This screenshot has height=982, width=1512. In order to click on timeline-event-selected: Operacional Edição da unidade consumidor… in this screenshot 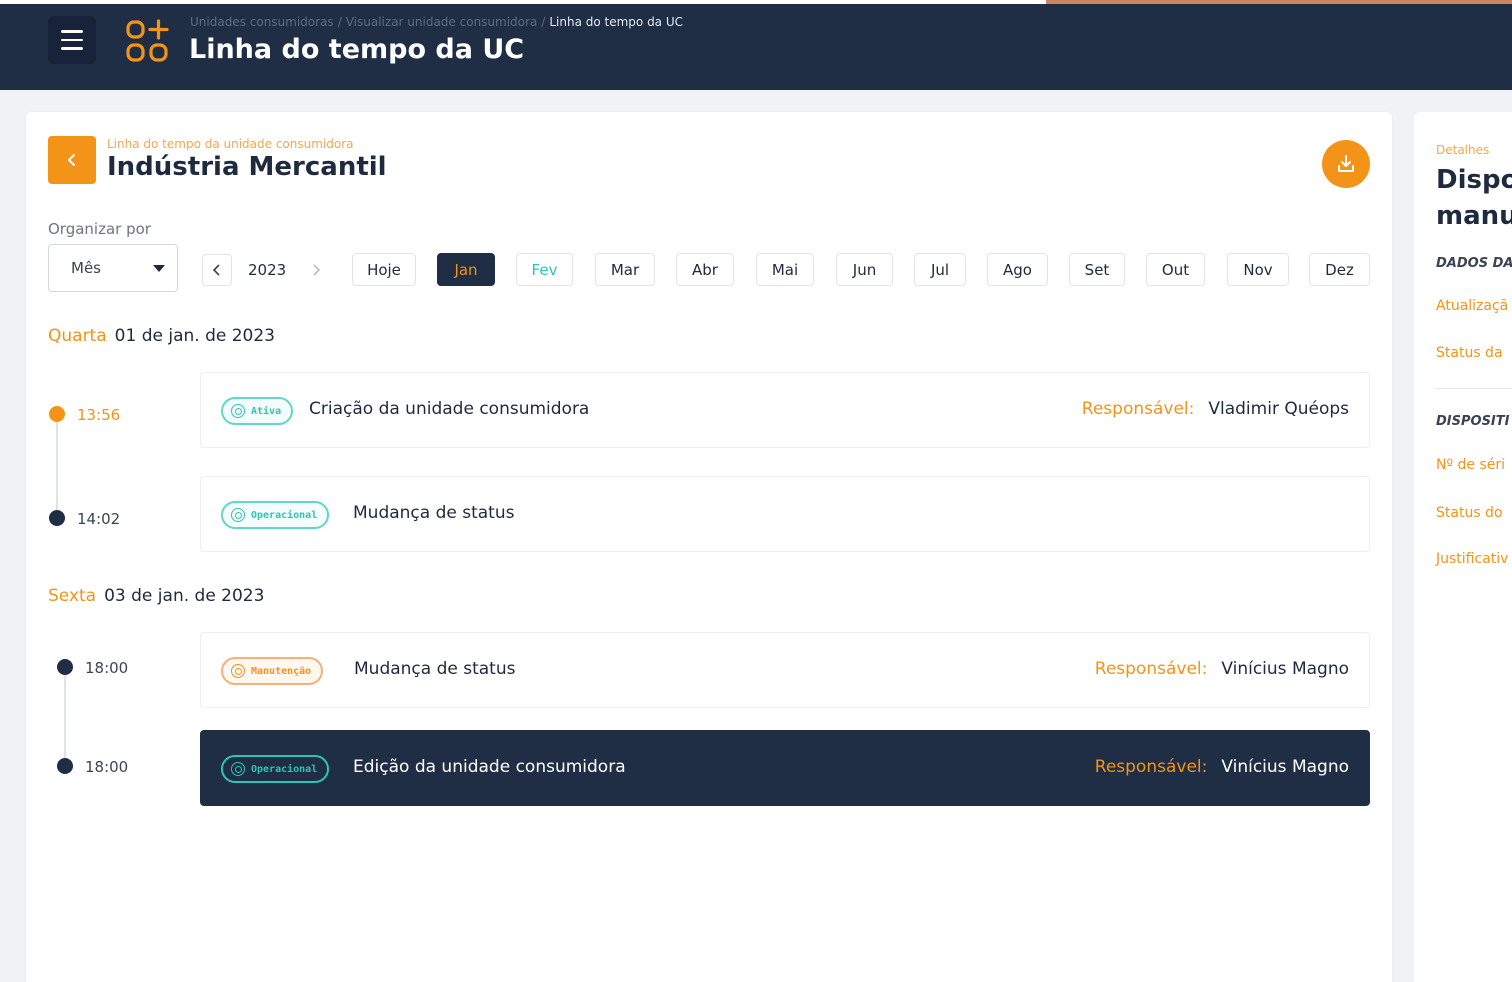, I will do `click(785, 768)`.